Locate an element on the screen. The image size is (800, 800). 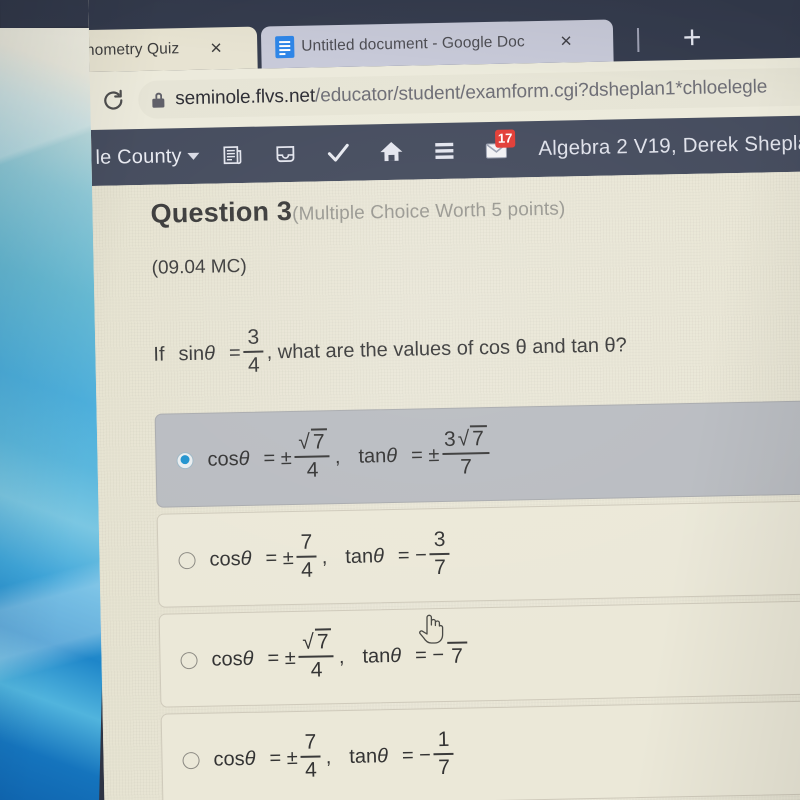
tab-divider is located at coordinates (638, 39).